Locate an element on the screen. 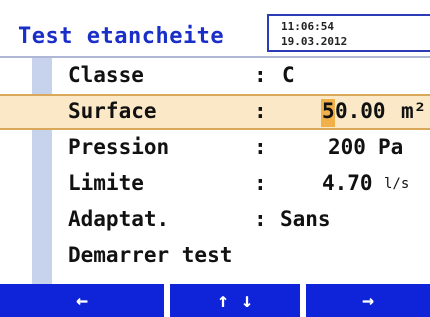 Image resolution: width=430 pixels, height=317 pixels. softkey-bar: ← ↑ ↓ → is located at coordinates (215, 300).